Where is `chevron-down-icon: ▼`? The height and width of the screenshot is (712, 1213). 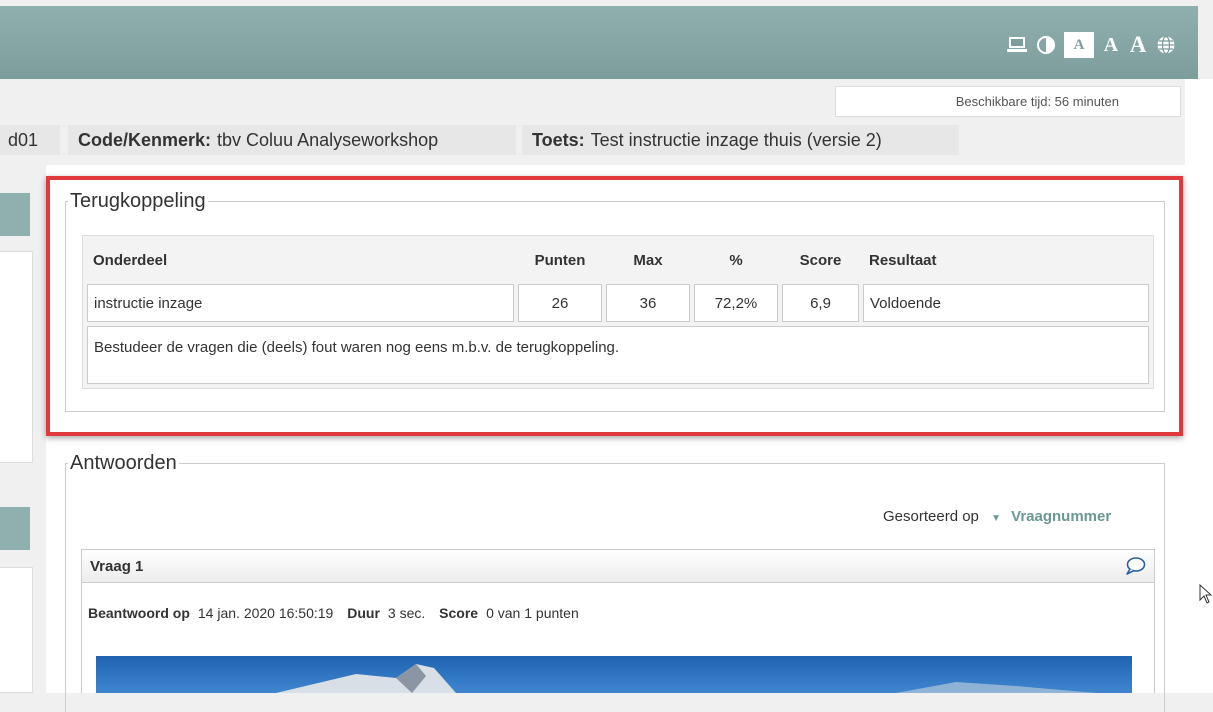
chevron-down-icon: ▼ is located at coordinates (996, 518).